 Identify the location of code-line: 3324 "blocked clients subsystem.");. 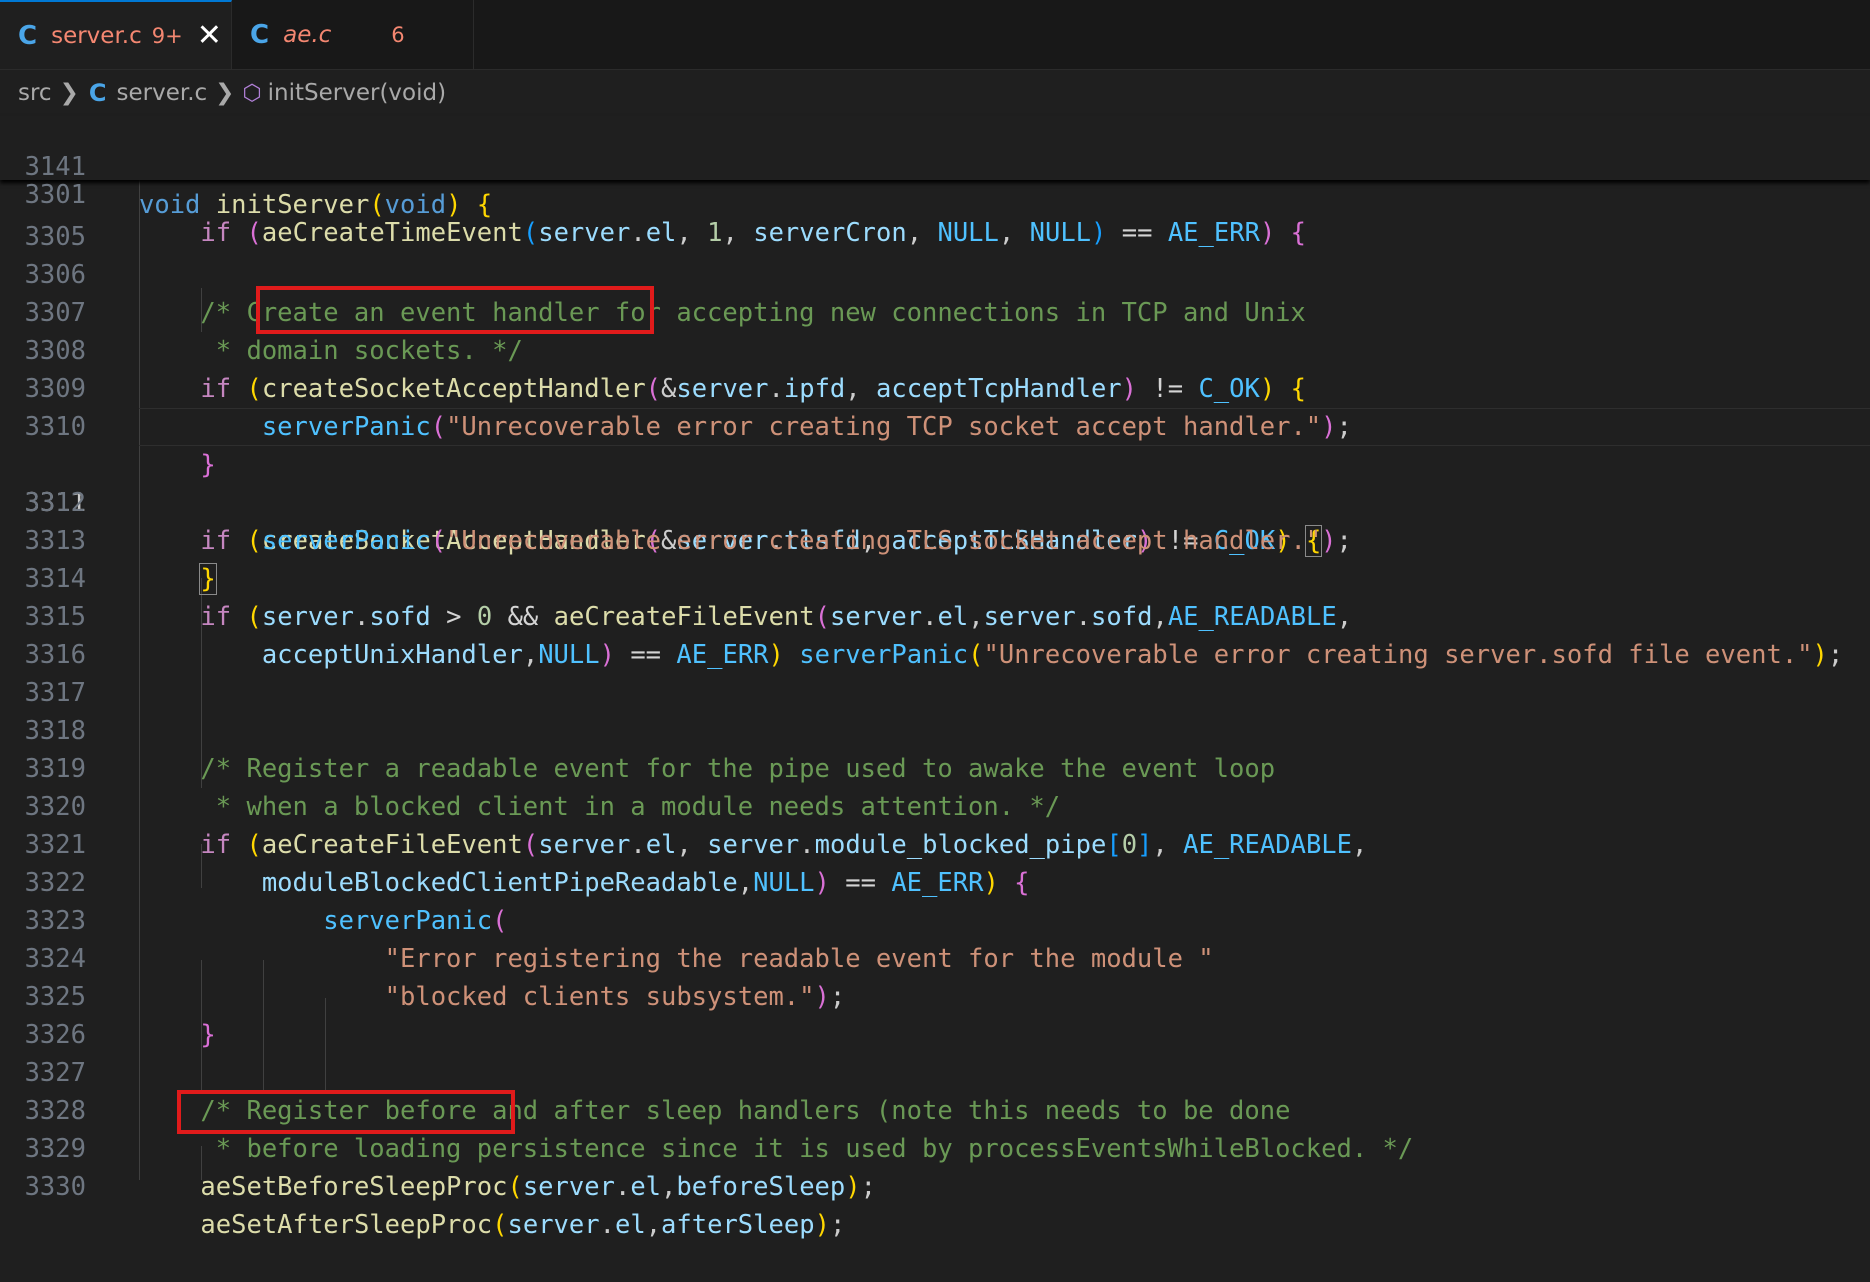
(935, 957).